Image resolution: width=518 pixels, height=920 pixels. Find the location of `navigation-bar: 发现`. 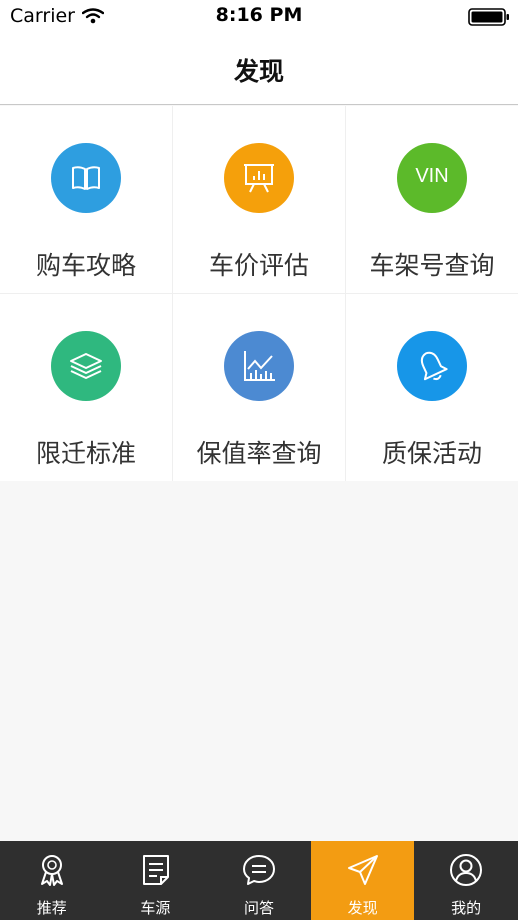

navigation-bar: 发现 is located at coordinates (259, 69).